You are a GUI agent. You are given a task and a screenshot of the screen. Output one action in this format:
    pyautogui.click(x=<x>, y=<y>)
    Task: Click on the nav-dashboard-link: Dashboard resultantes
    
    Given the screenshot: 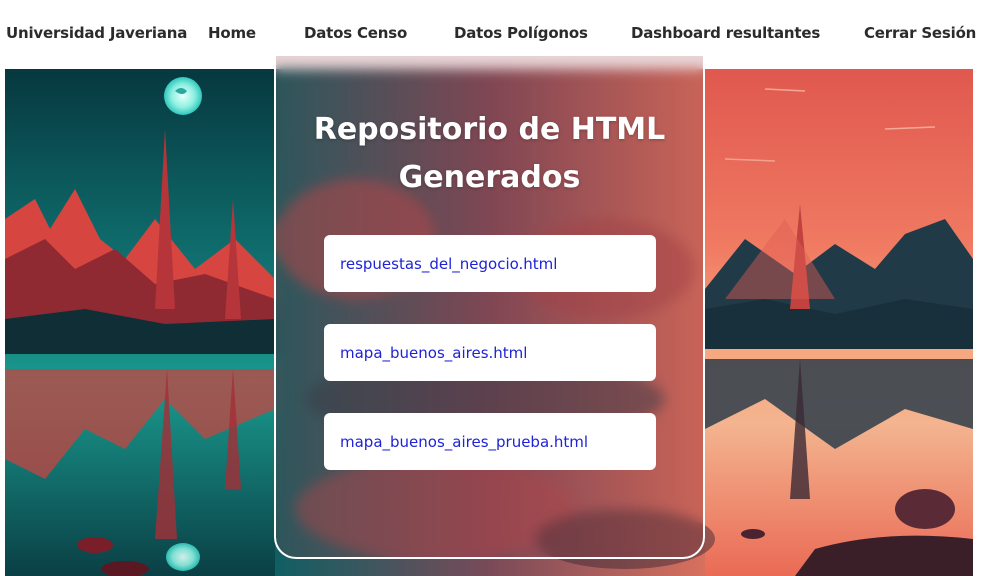 What is the action you would take?
    pyautogui.click(x=725, y=33)
    